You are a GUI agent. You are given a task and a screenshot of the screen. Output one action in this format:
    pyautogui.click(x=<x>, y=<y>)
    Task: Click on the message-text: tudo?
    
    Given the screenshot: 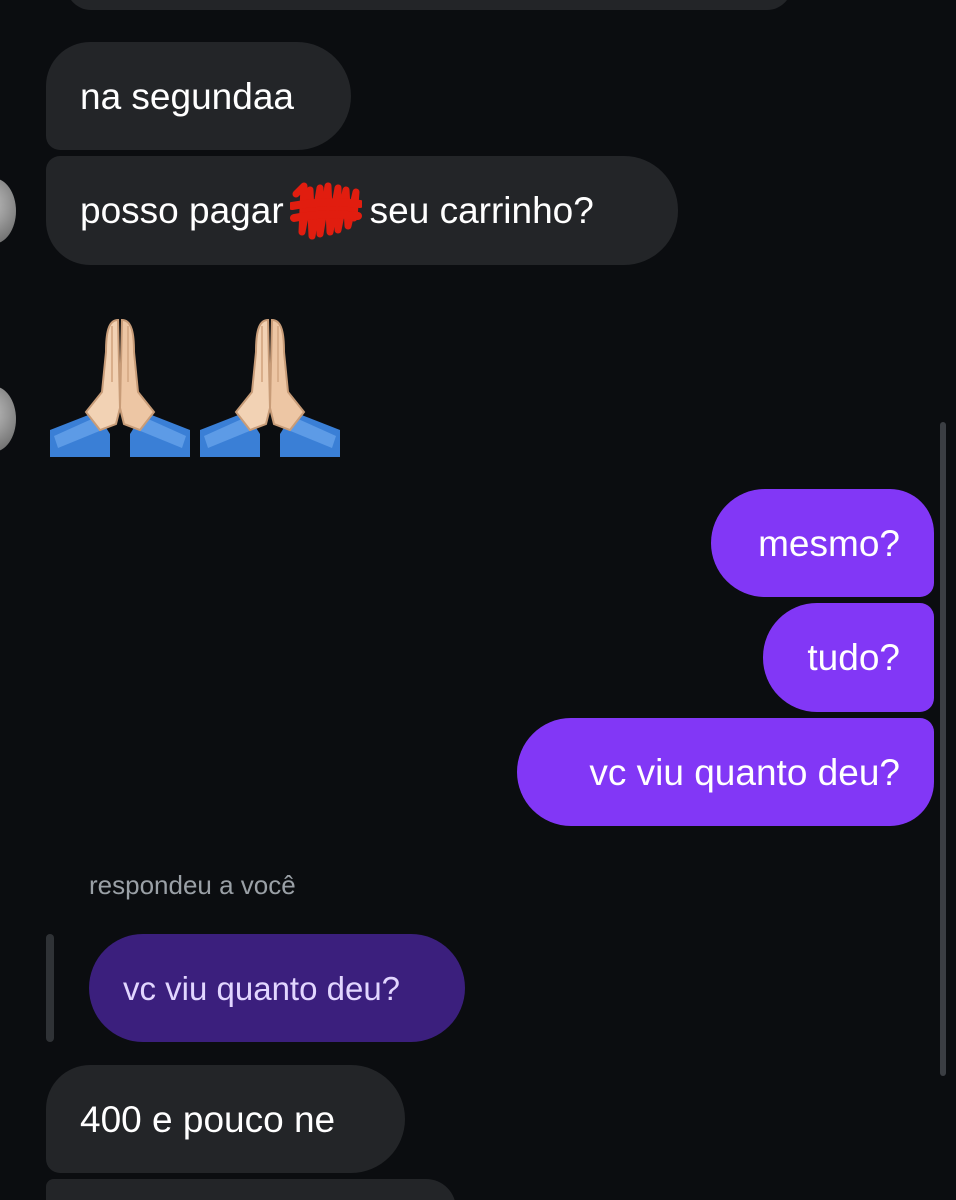 What is the action you would take?
    pyautogui.click(x=853, y=657)
    